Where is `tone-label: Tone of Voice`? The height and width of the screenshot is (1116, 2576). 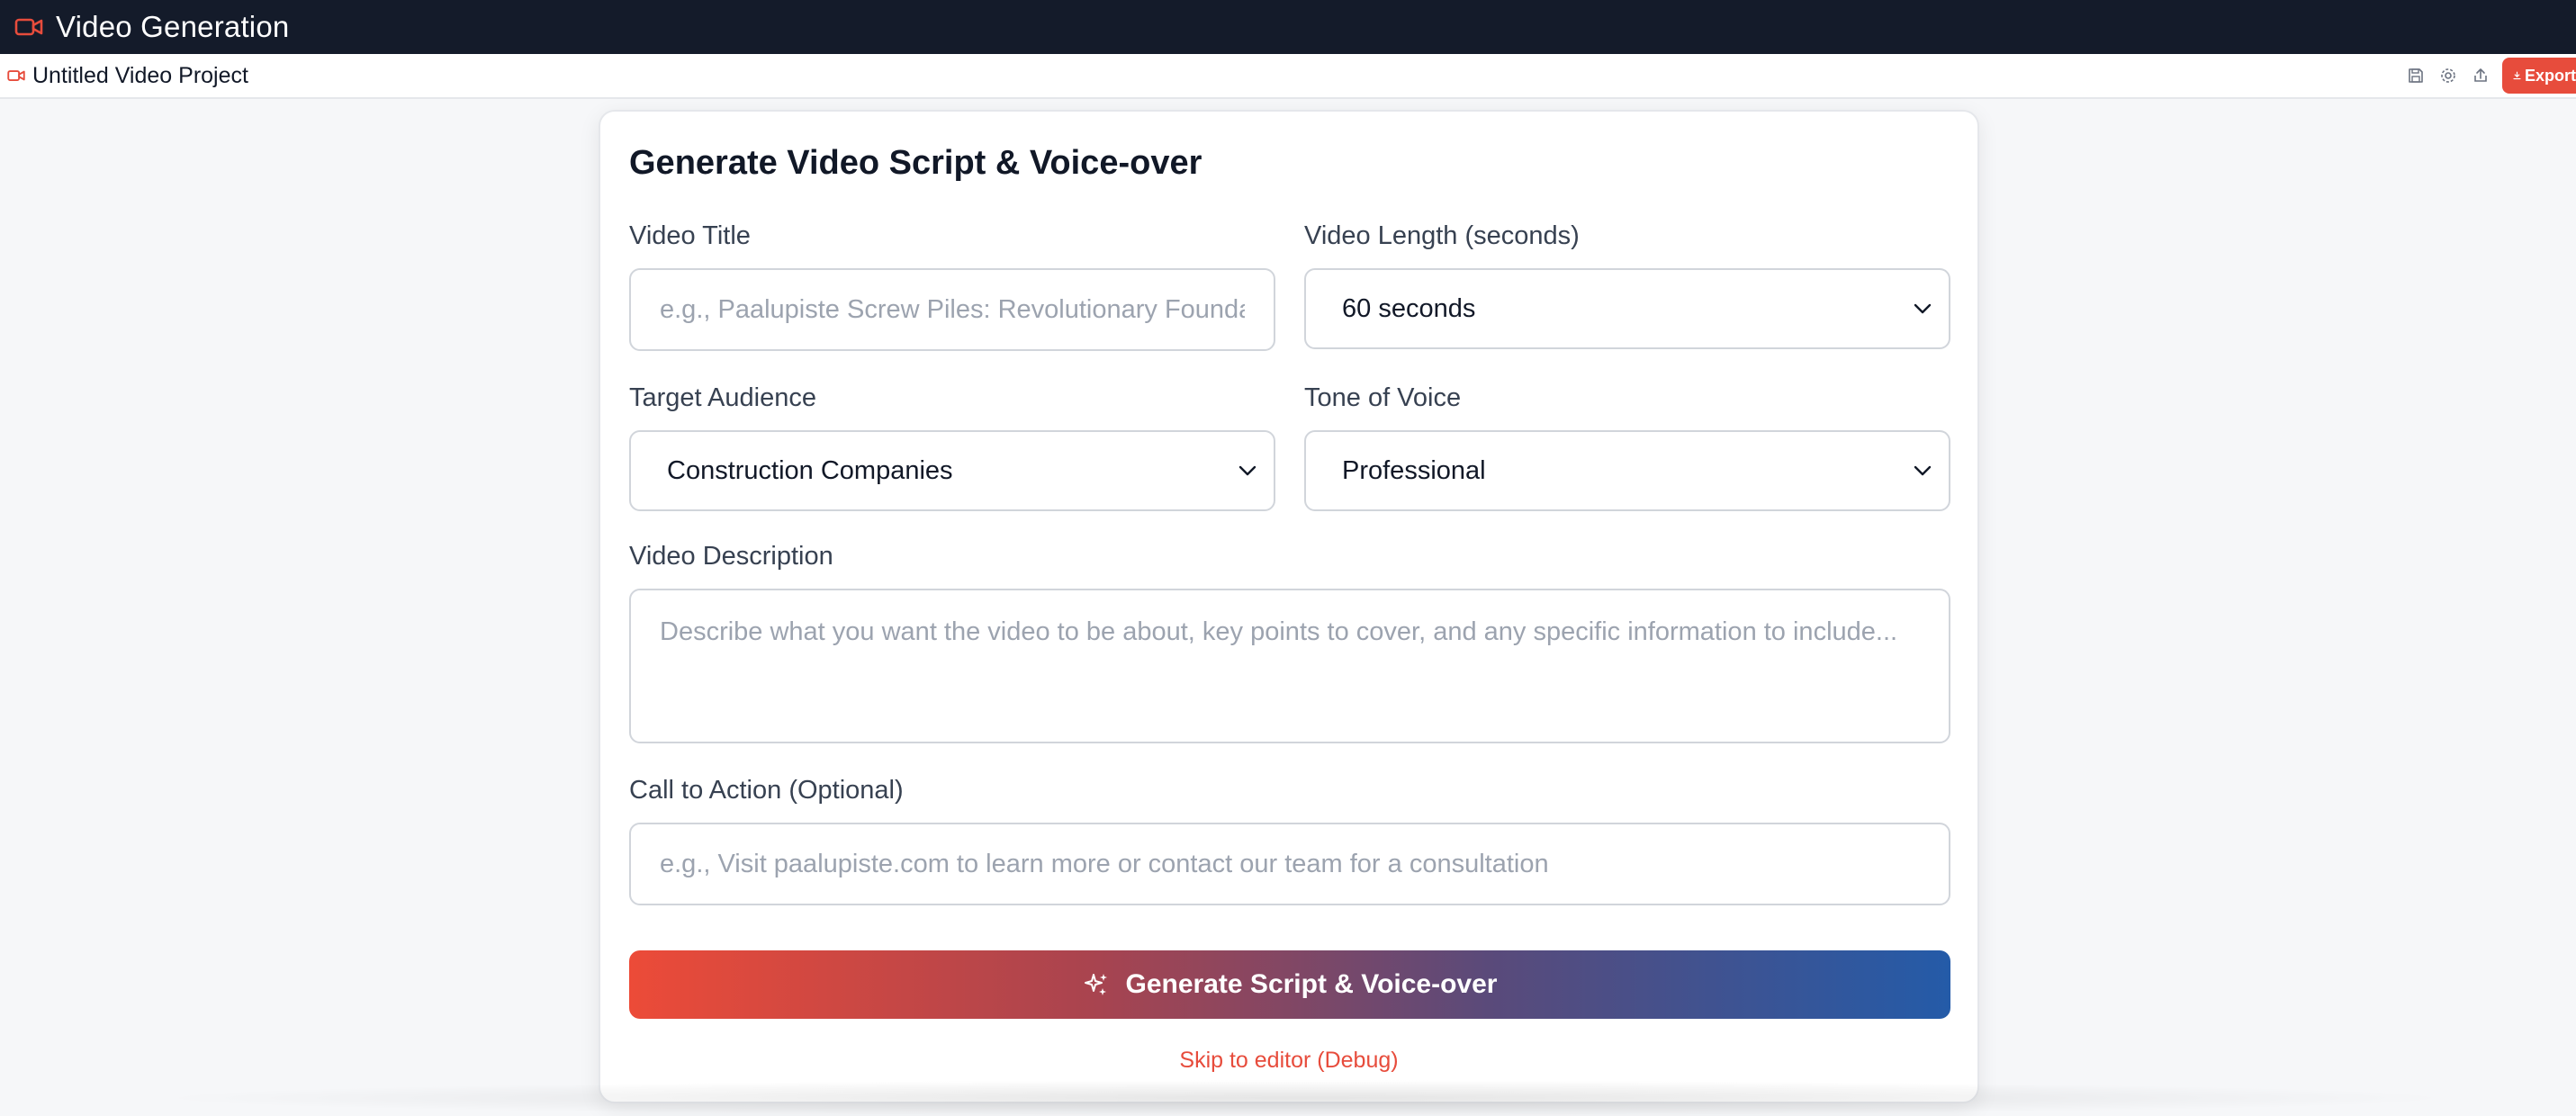
tone-label: Tone of Voice is located at coordinates (1383, 397).